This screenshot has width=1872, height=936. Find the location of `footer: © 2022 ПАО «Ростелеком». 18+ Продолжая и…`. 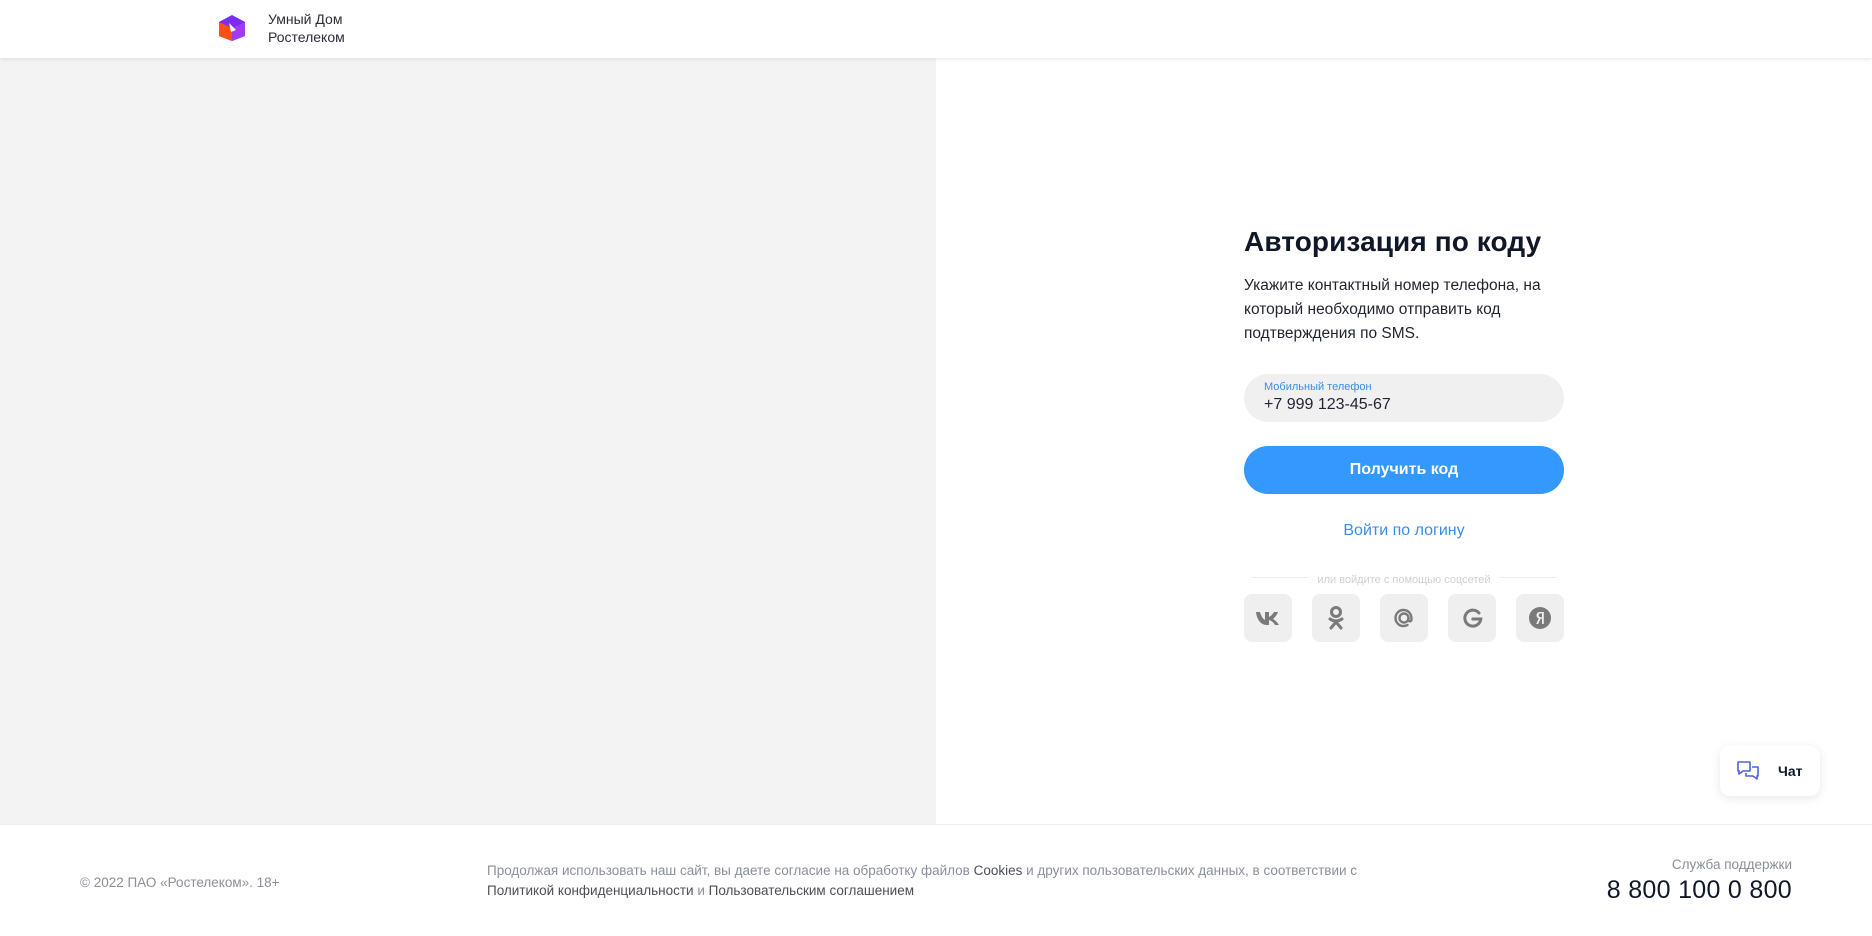

footer: © 2022 ПАО «Ростелеком». 18+ Продолжая и… is located at coordinates (936, 880).